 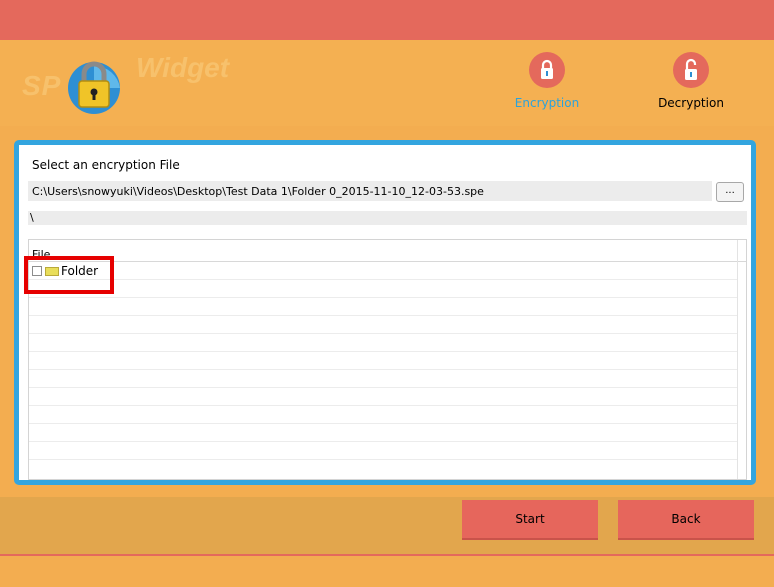 I want to click on nav-decryption-label: Decryption, so click(x=691, y=103).